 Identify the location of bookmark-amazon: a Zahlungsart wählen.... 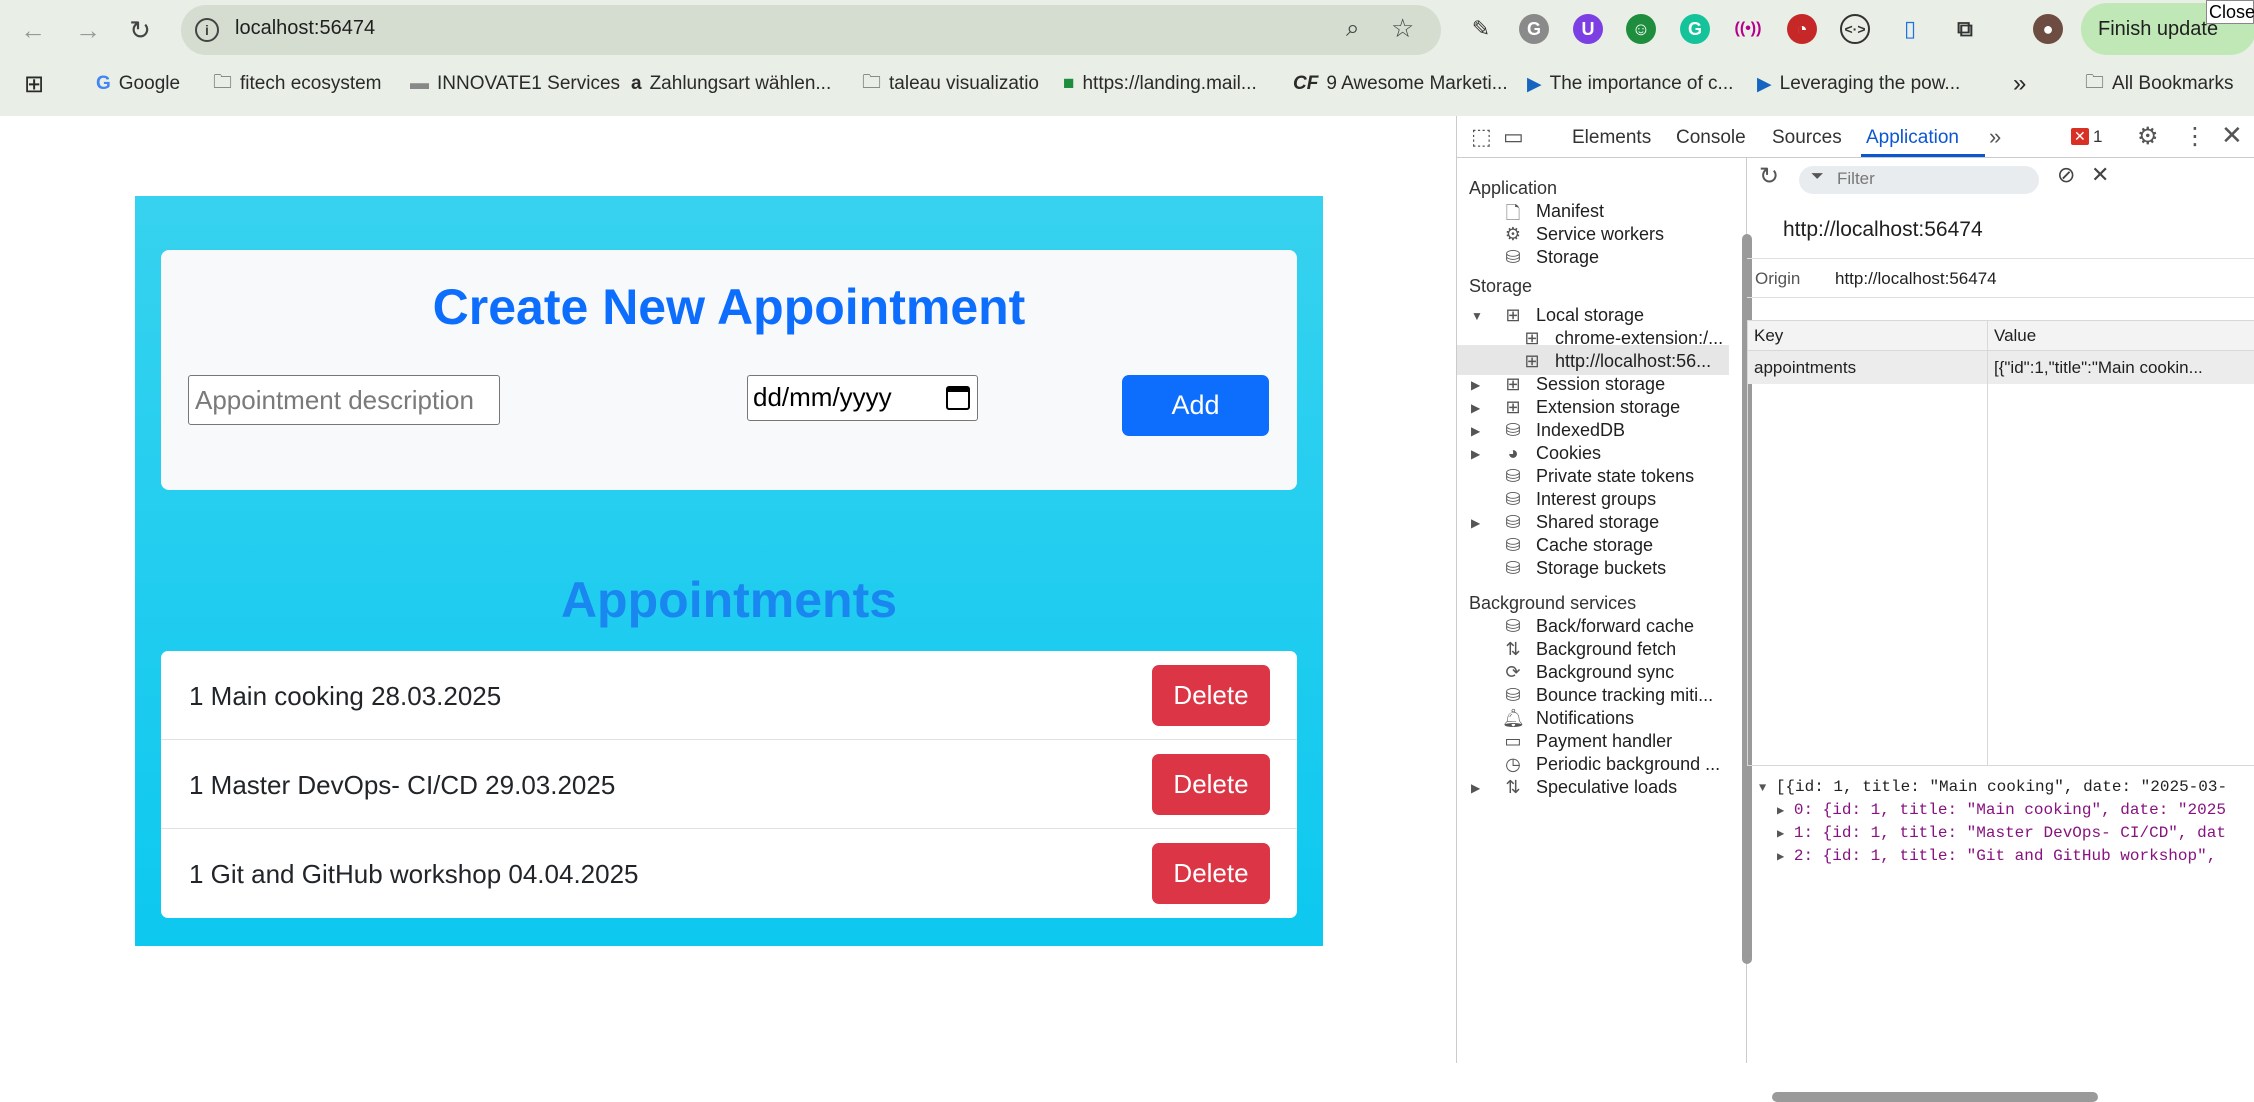
(731, 84).